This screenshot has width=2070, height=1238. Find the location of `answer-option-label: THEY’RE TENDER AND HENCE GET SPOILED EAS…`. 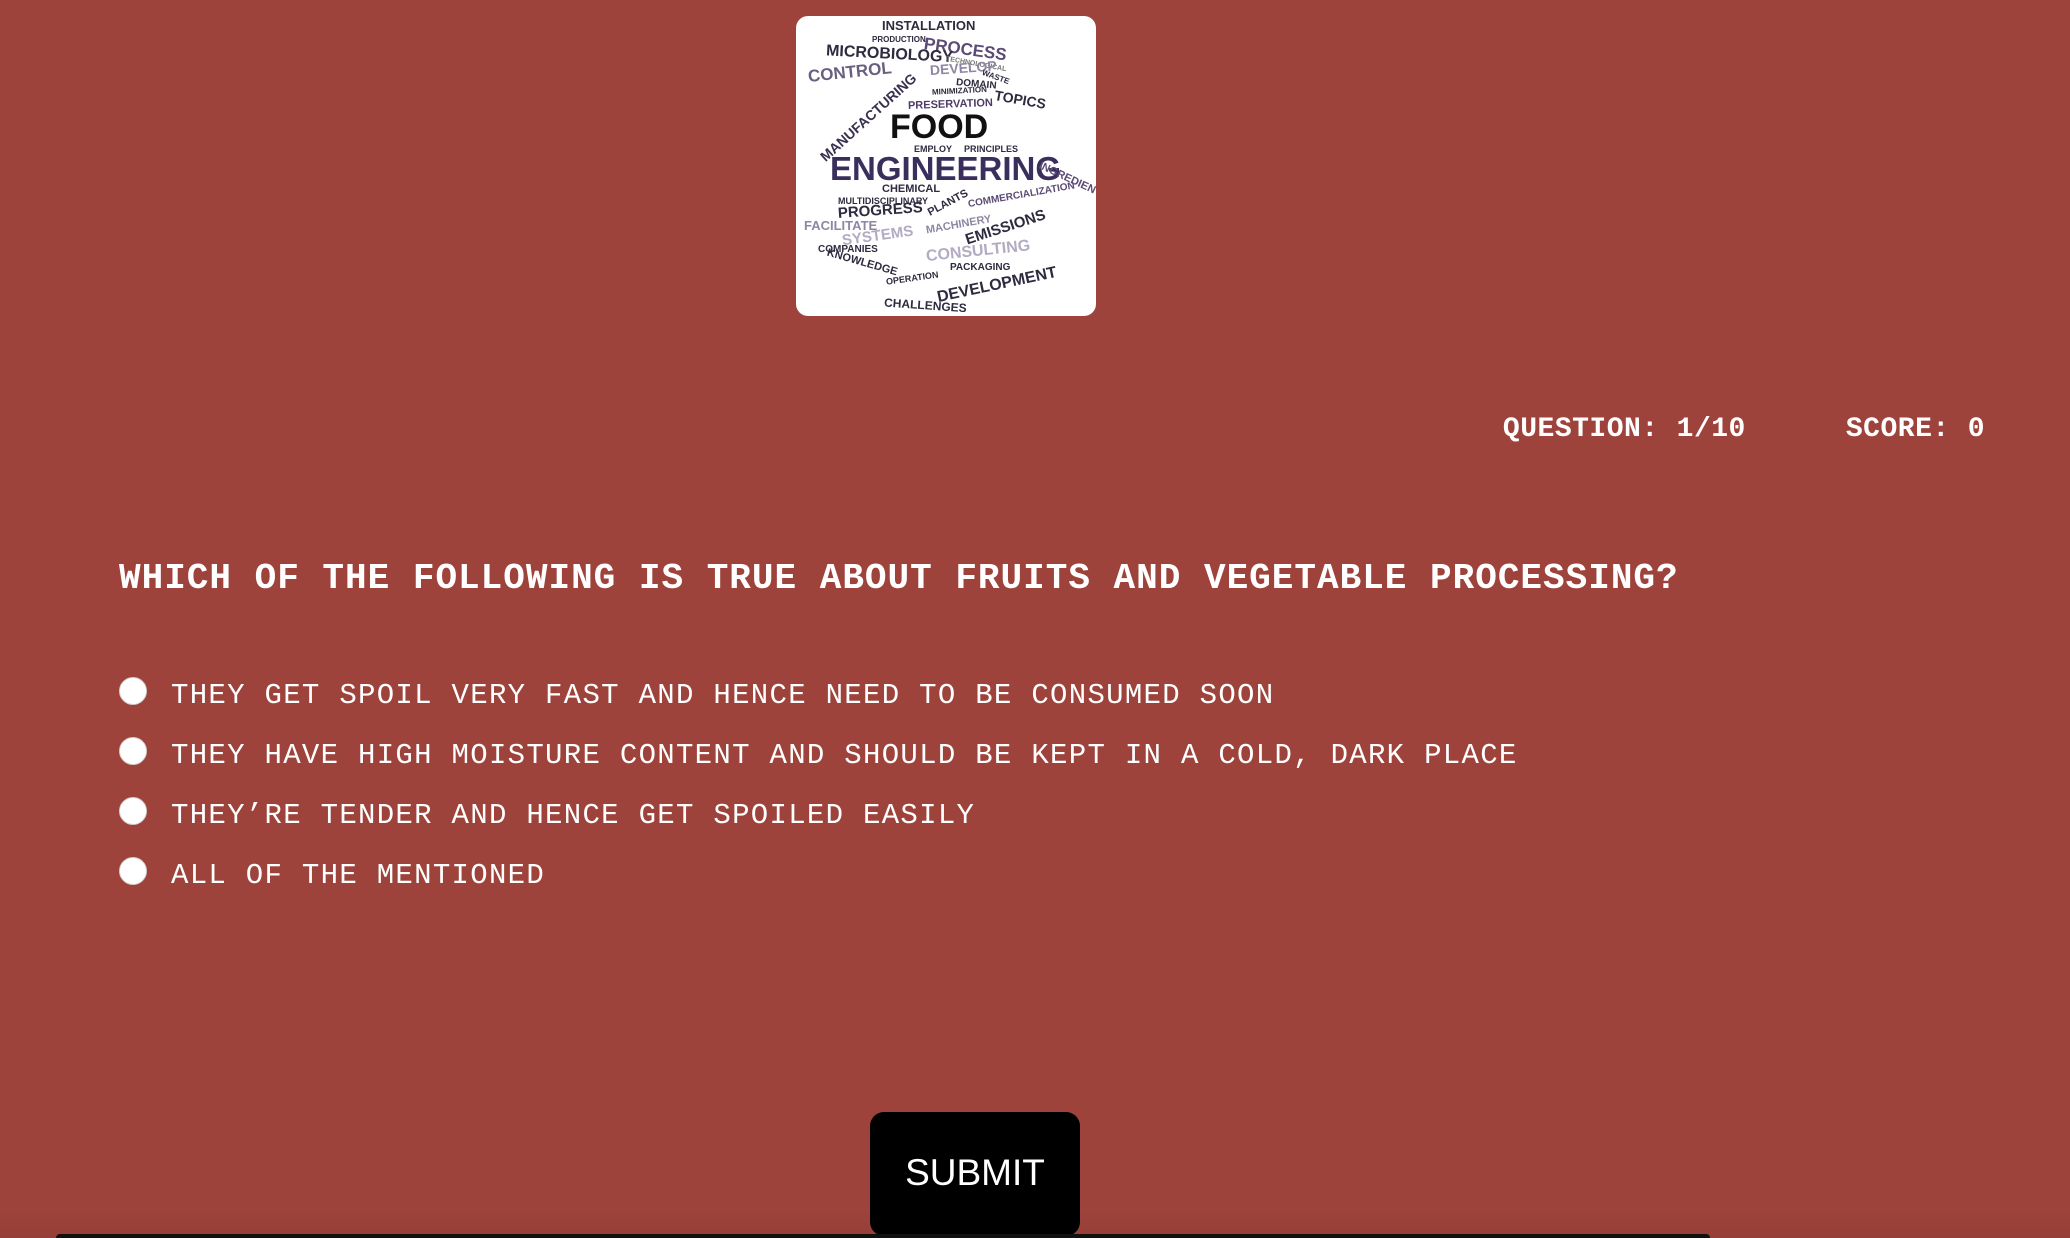

answer-option-label: THEY’RE TENDER AND HENCE GET SPOILED EAS… is located at coordinates (573, 815).